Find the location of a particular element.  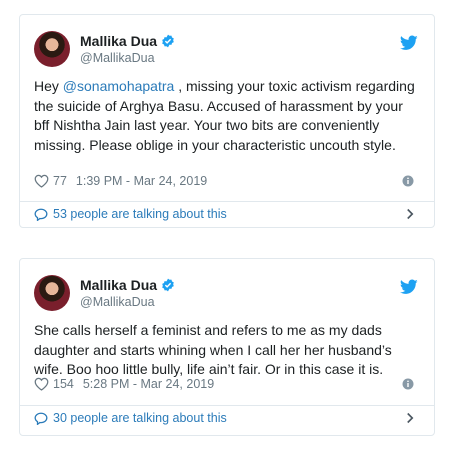

tweet-text-prefix: Hey is located at coordinates (48, 86).